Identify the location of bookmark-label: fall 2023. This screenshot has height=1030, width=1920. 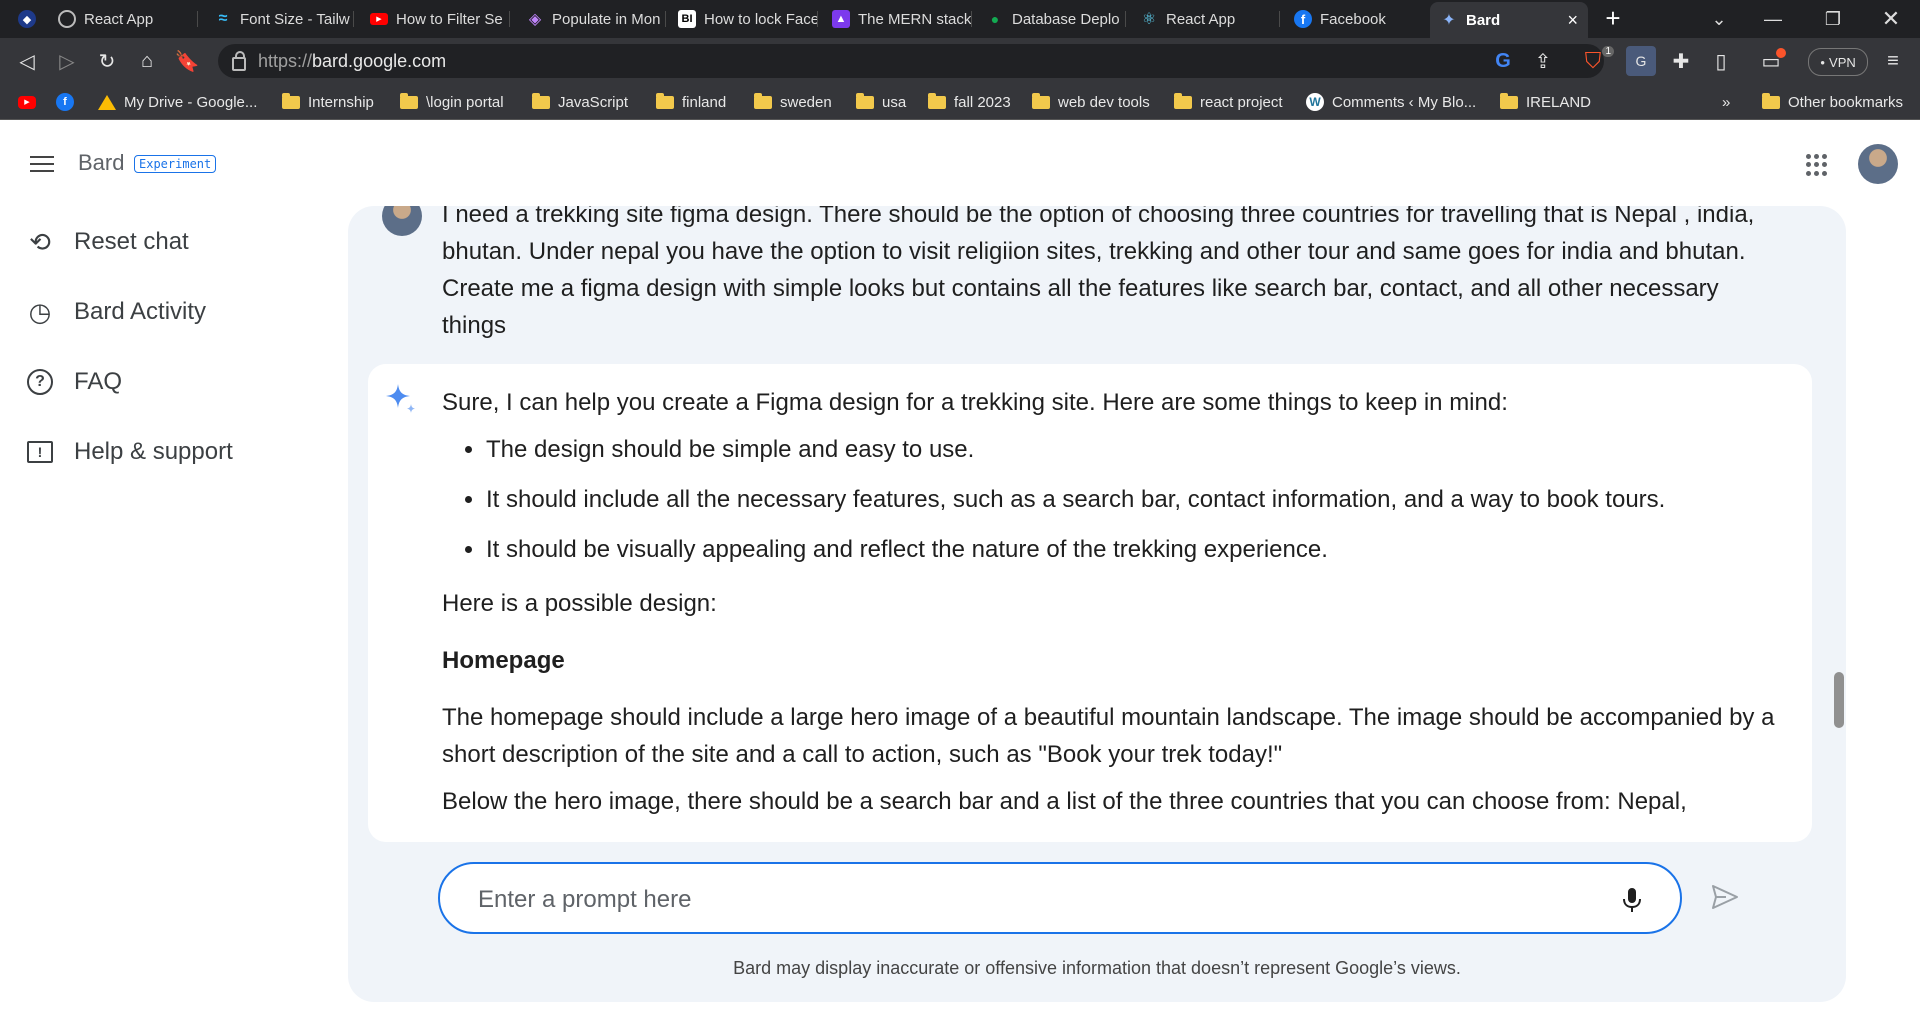
(982, 102).